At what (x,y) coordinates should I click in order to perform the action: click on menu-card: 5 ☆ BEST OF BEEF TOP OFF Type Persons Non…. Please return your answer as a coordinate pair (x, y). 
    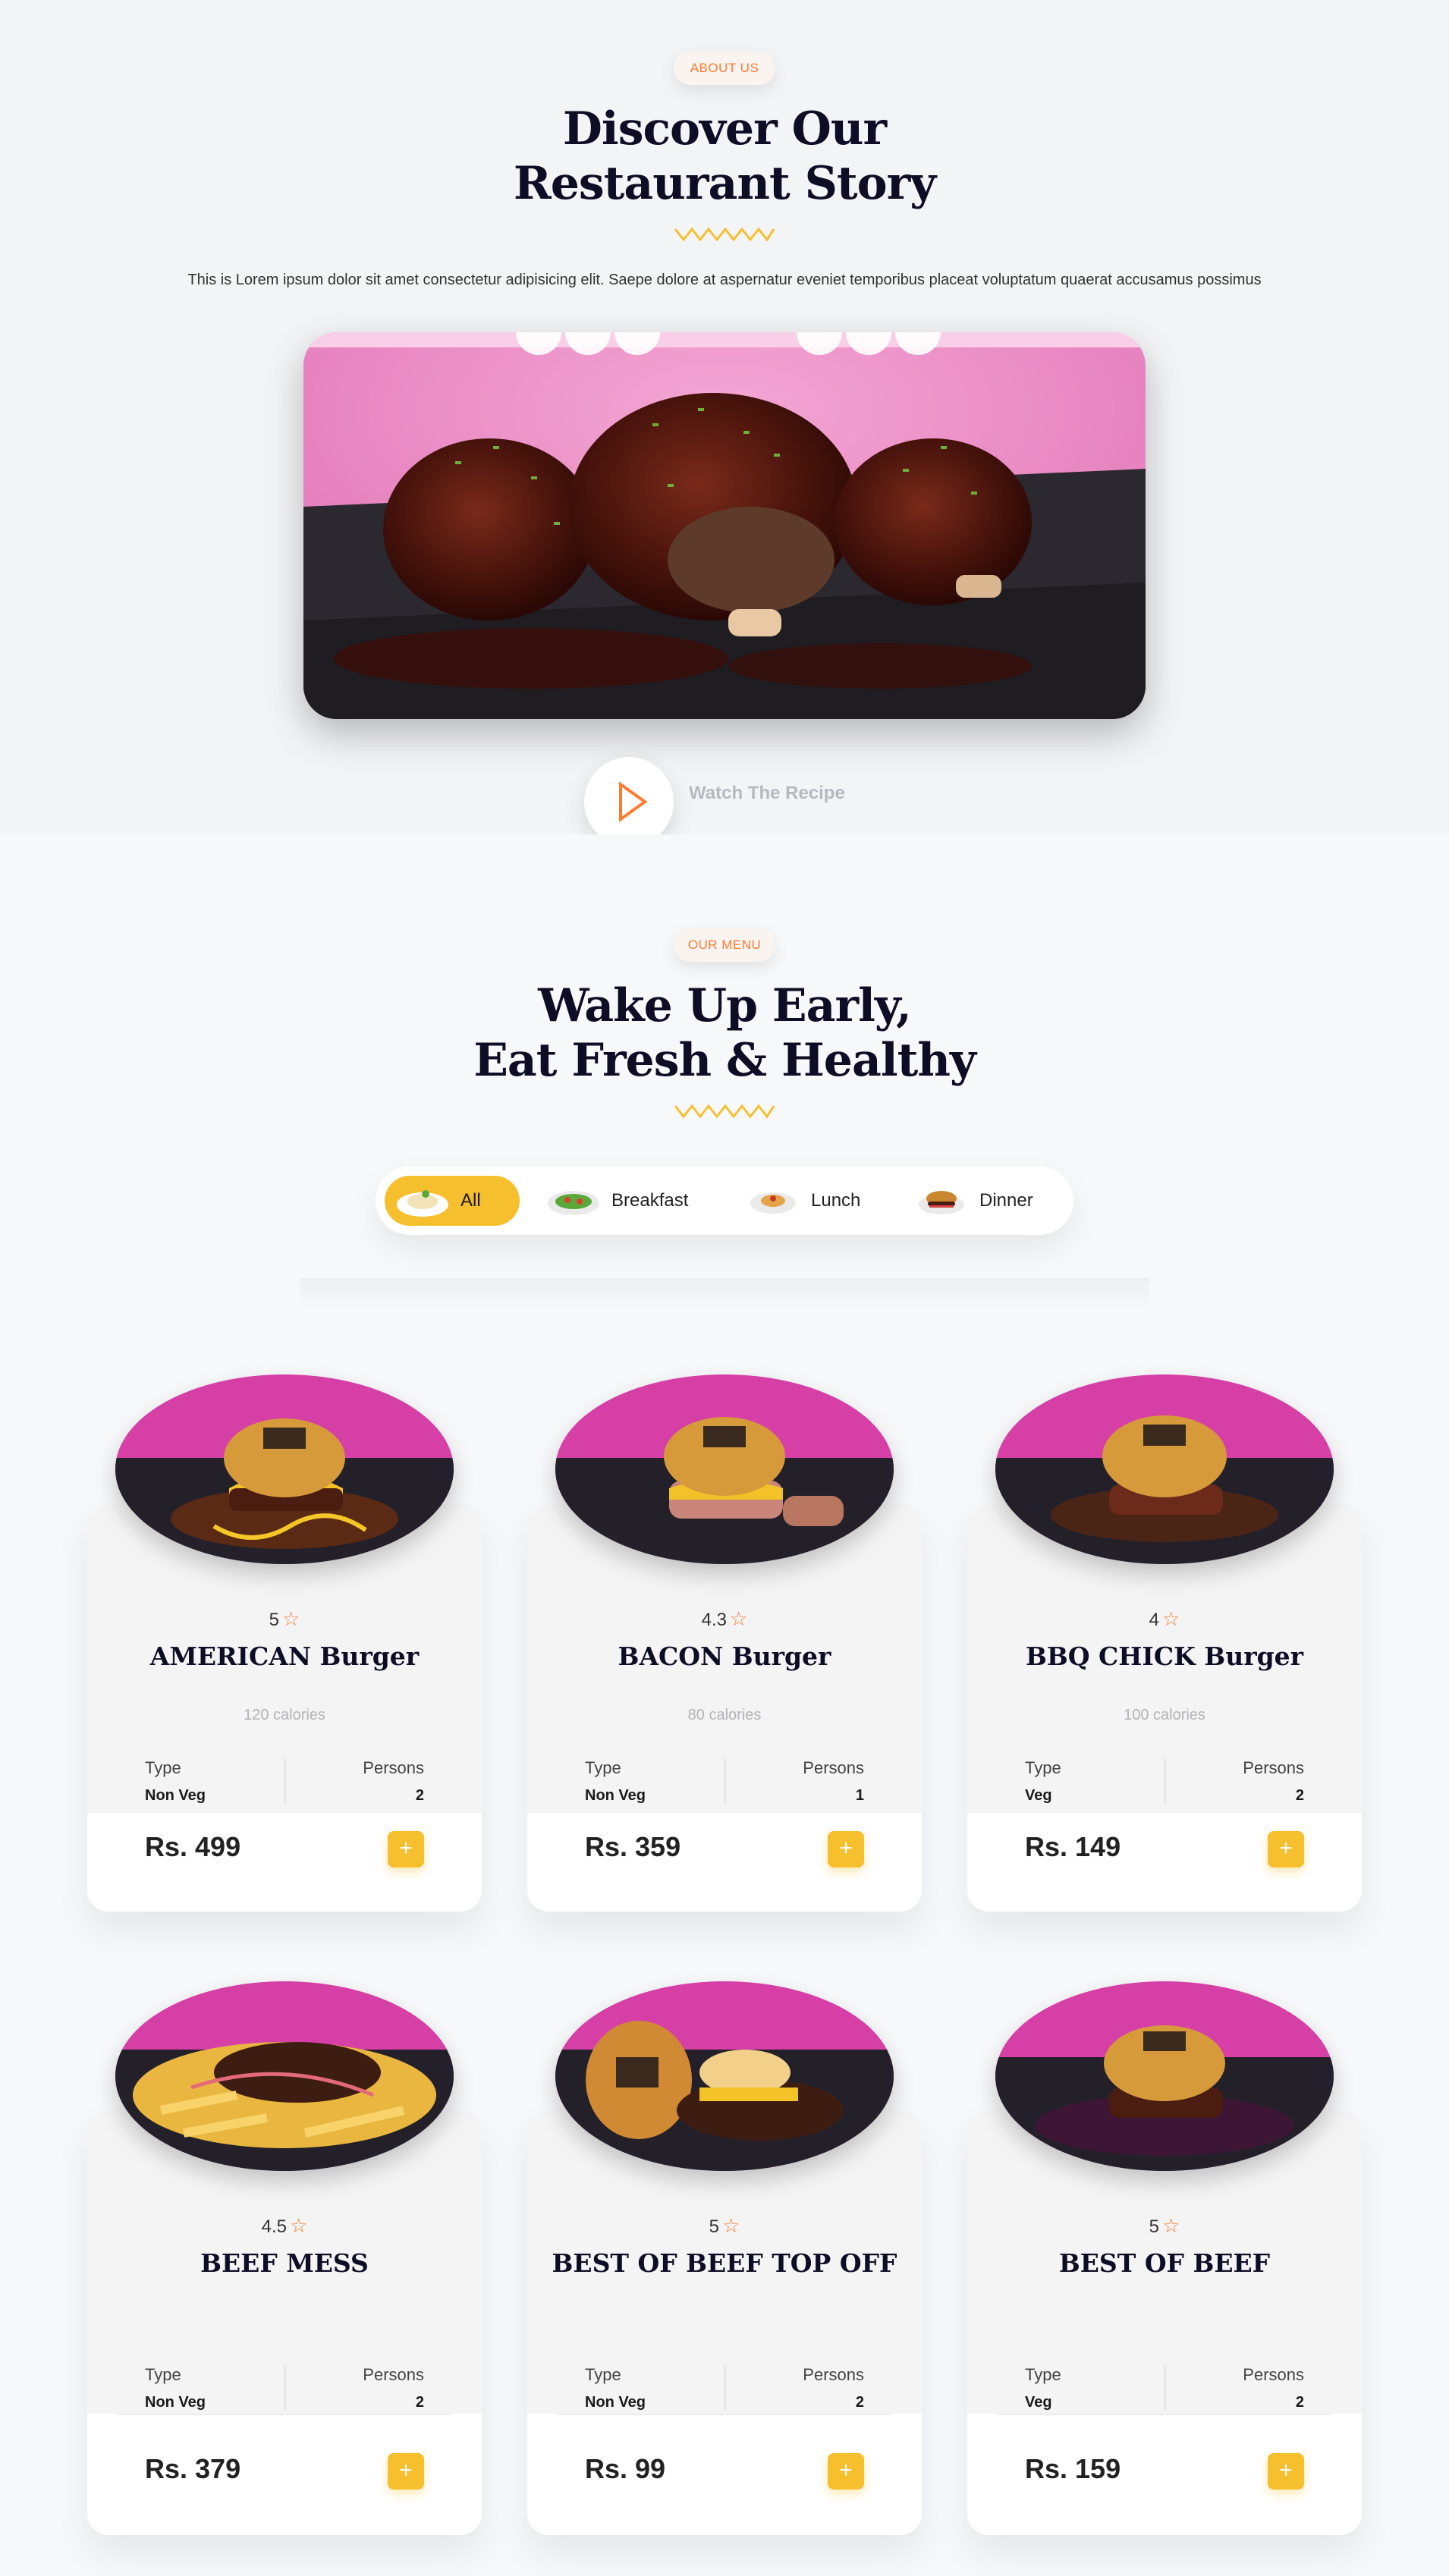
    Looking at the image, I should click on (724, 2258).